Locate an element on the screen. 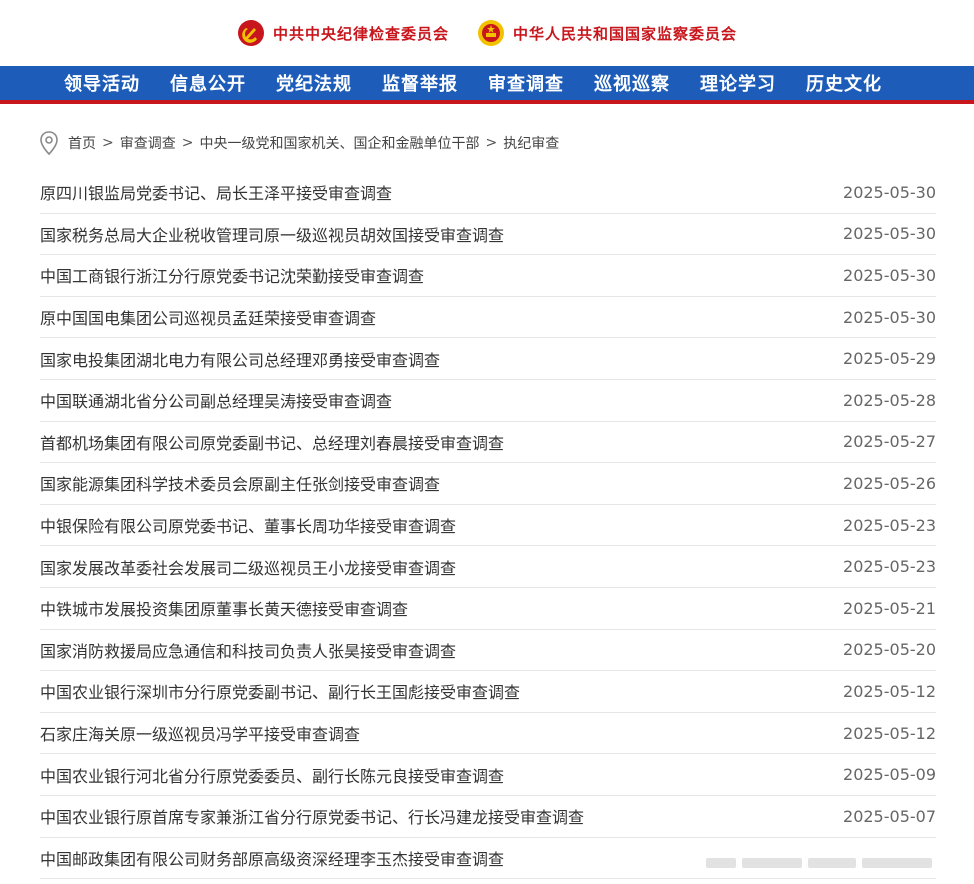 The width and height of the screenshot is (974, 884). article-link: 石家庄海关原一级巡视员冯学平接受审查调查 is located at coordinates (200, 733).